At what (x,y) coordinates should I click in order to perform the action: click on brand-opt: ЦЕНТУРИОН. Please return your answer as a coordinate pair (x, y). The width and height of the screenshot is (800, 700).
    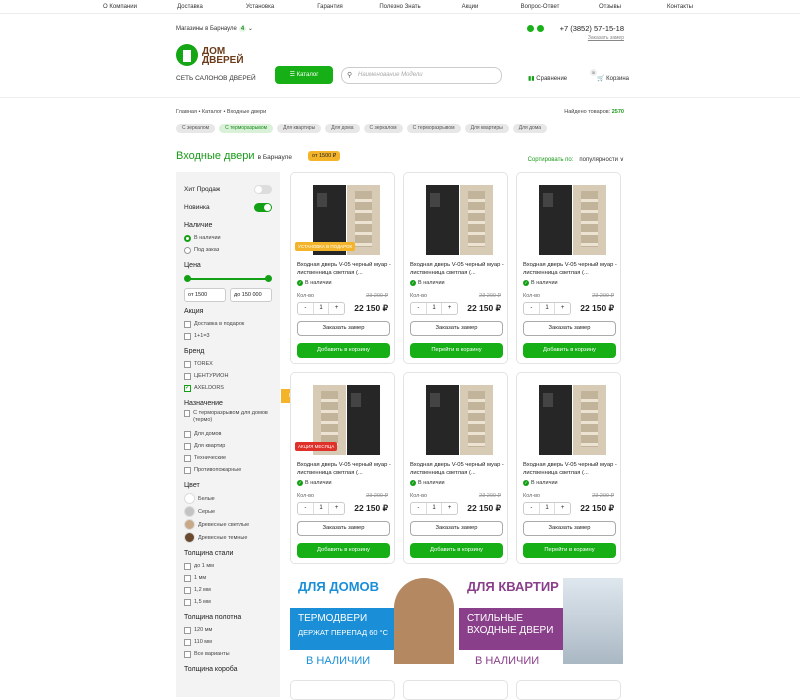
    Looking at the image, I should click on (228, 376).